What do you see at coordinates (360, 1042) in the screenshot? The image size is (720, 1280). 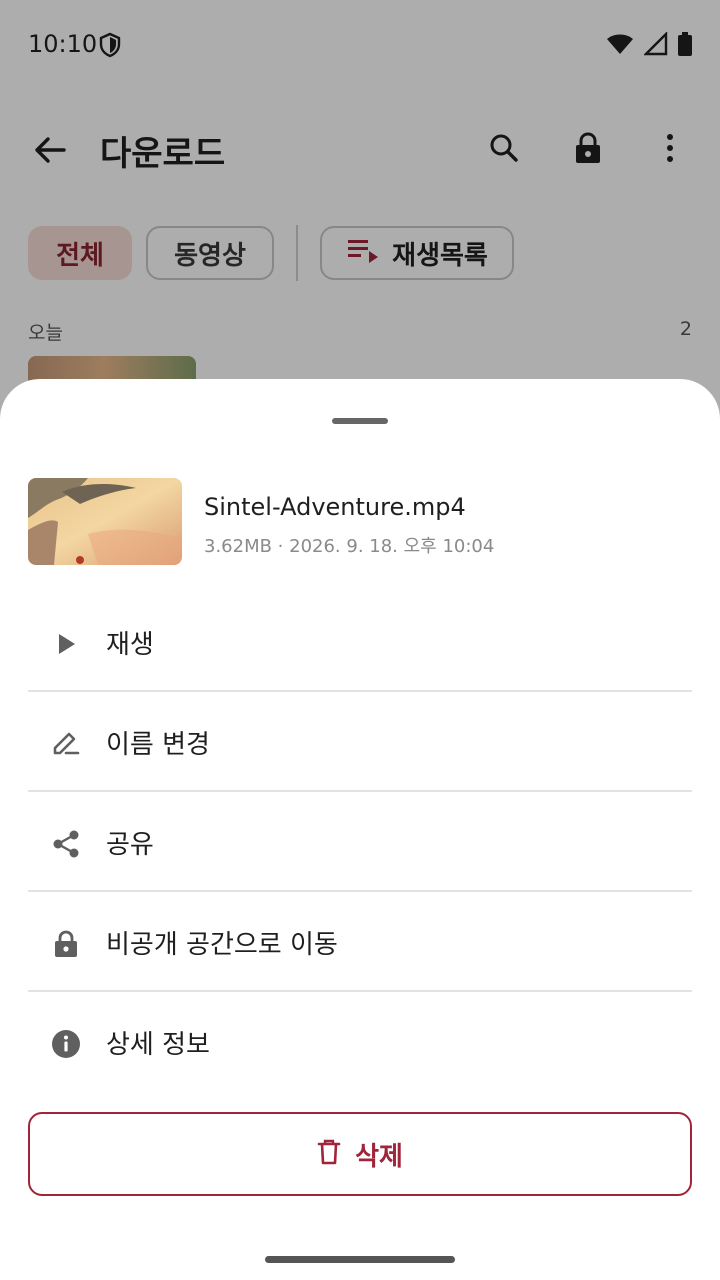 I see `action-details: 상세 정보` at bounding box center [360, 1042].